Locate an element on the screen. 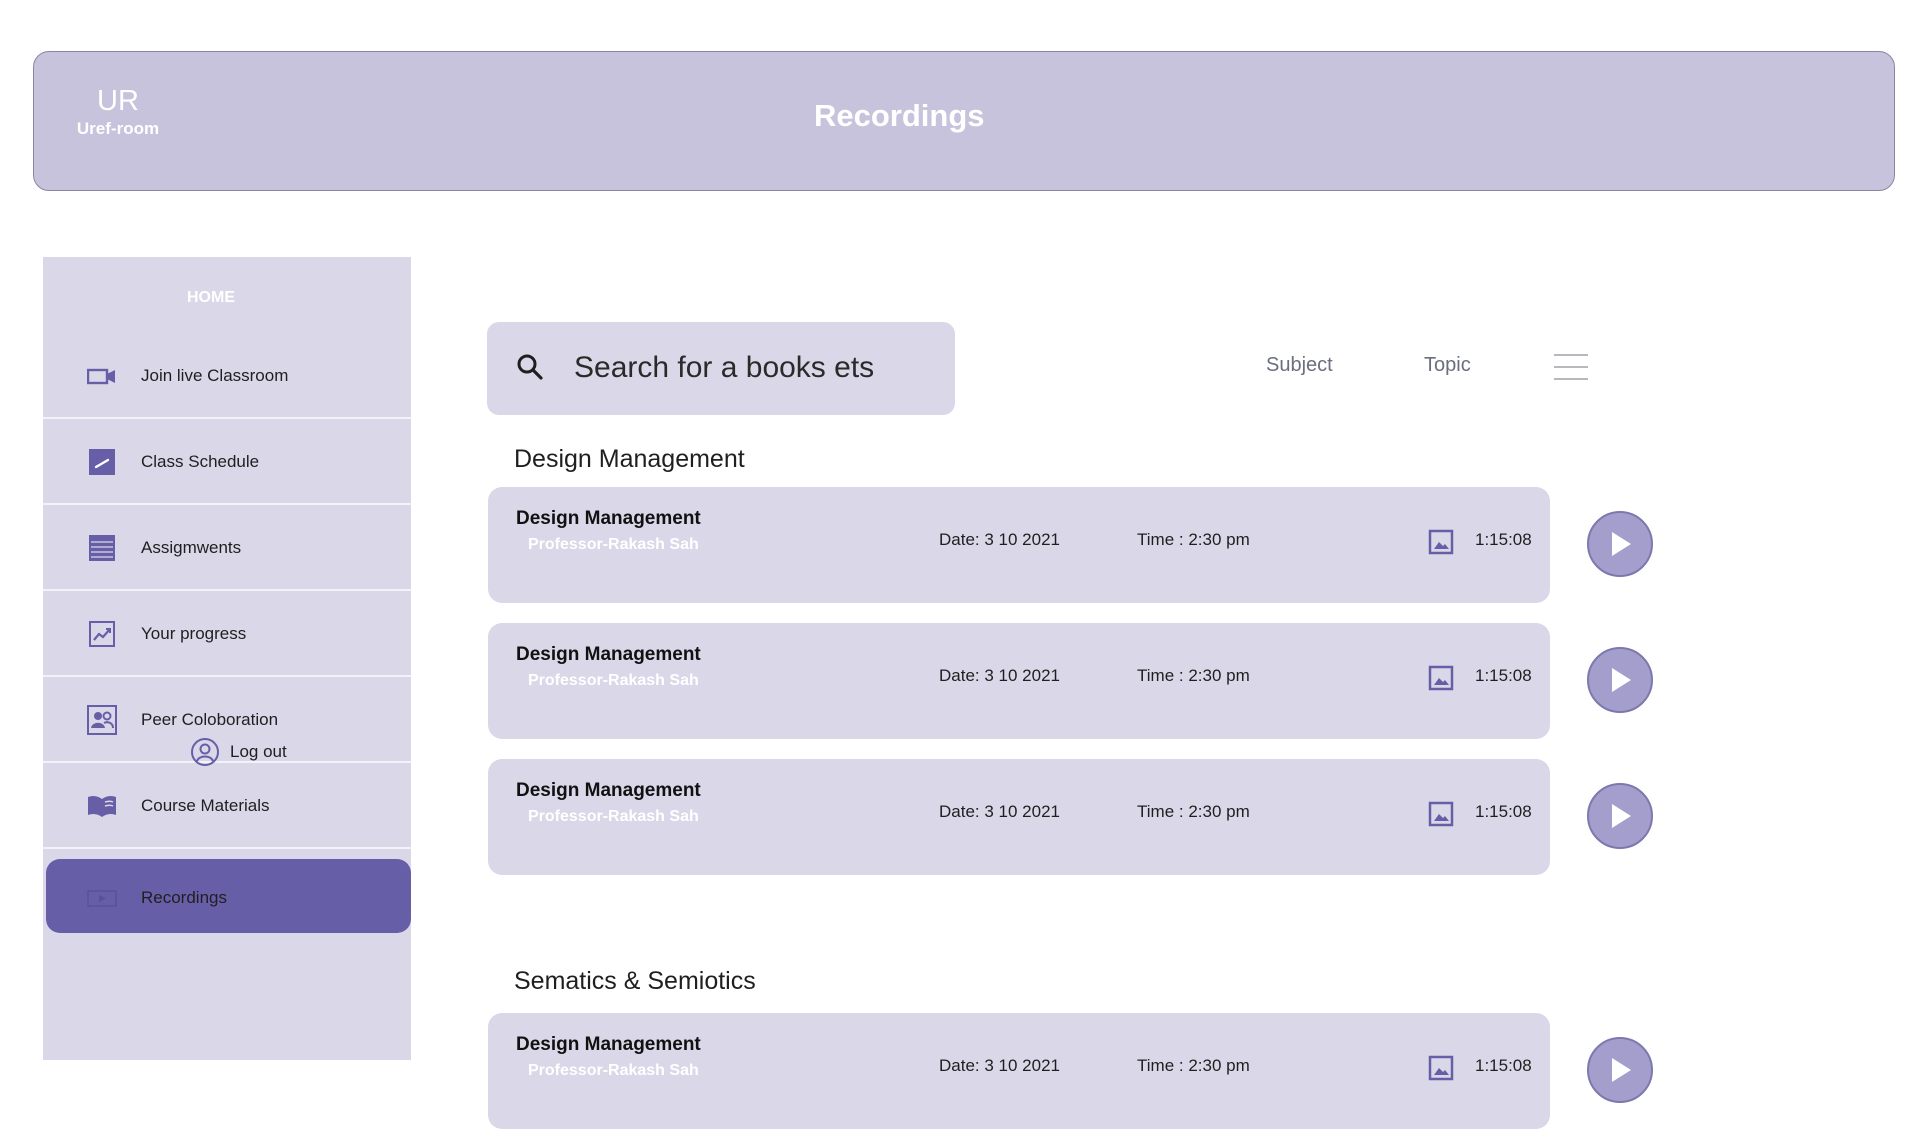 The width and height of the screenshot is (1920, 1143). section-title: Design Management is located at coordinates (629, 459).